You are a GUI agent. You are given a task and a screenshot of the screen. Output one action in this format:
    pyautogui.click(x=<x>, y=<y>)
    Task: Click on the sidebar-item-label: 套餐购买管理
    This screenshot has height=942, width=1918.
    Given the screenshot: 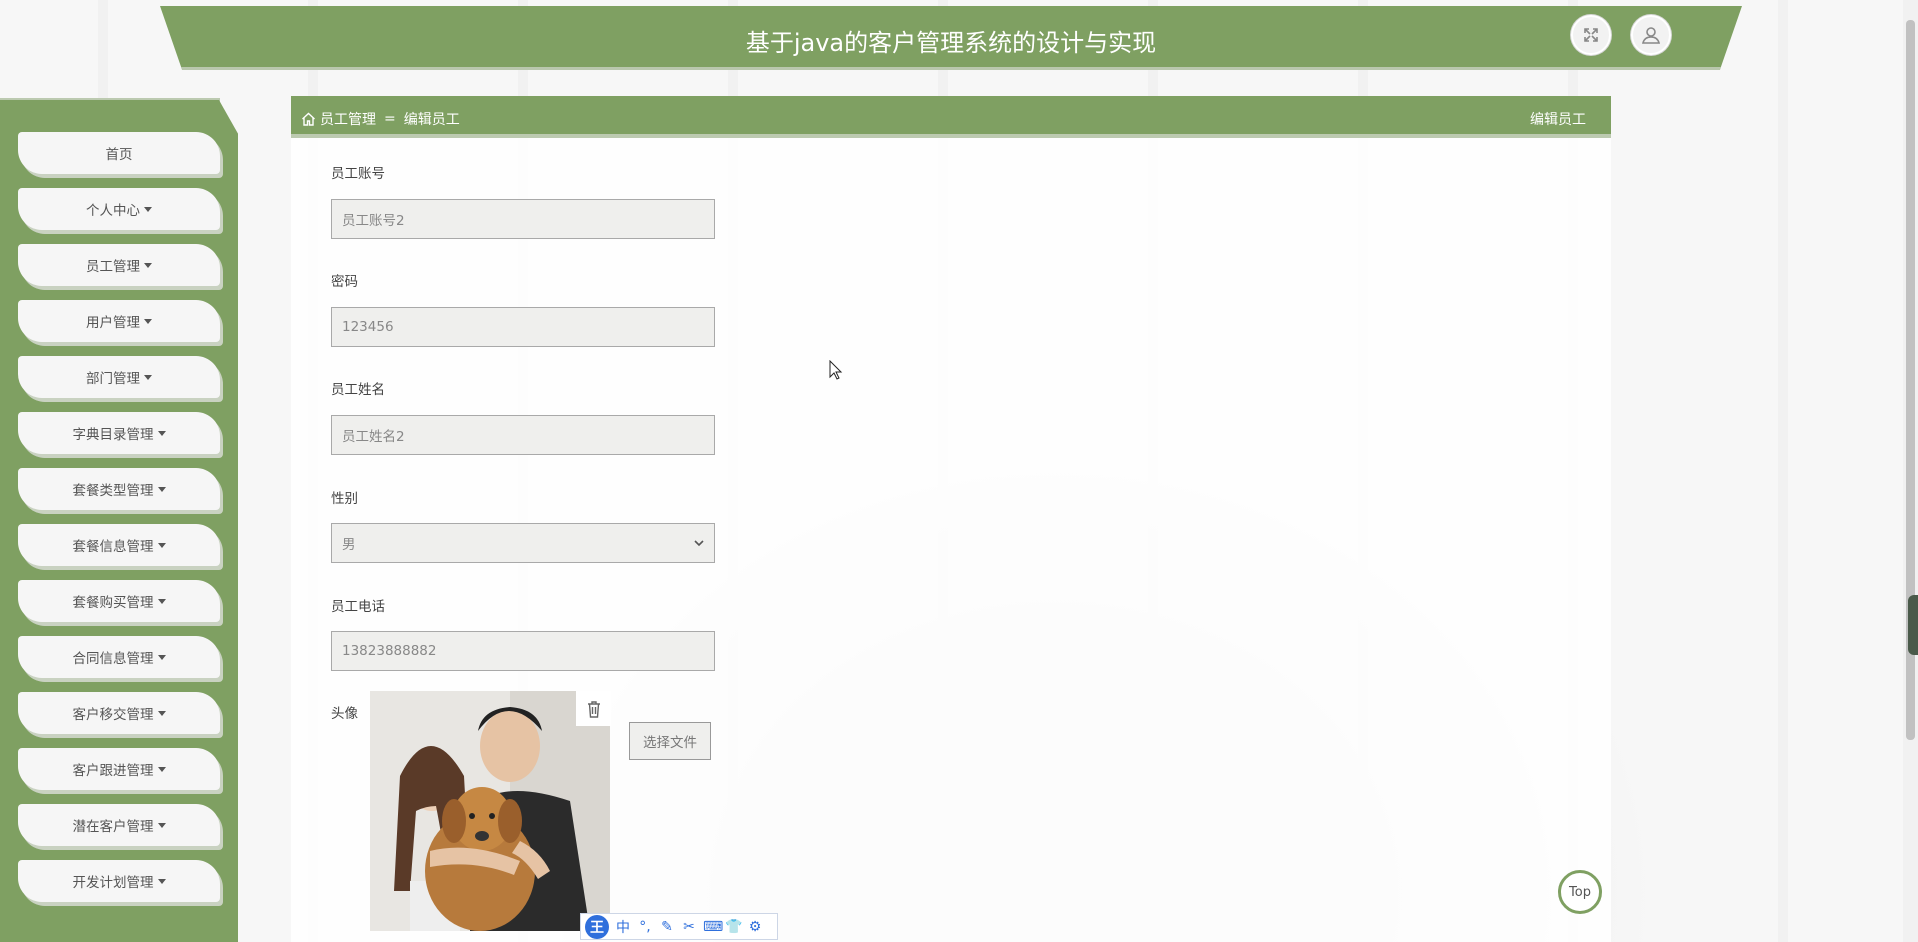 What is the action you would take?
    pyautogui.click(x=113, y=603)
    